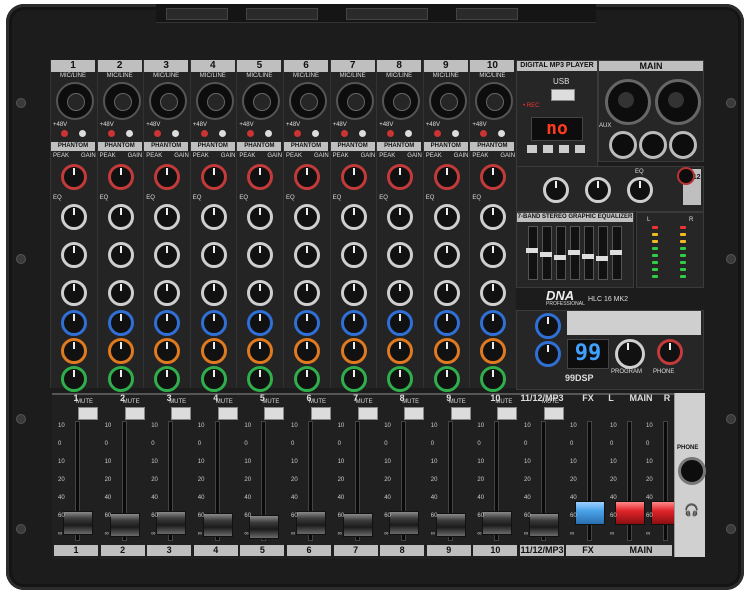 This screenshot has height=600, width=756. What do you see at coordinates (670, 352) in the screenshot?
I see `phone-level-knob` at bounding box center [670, 352].